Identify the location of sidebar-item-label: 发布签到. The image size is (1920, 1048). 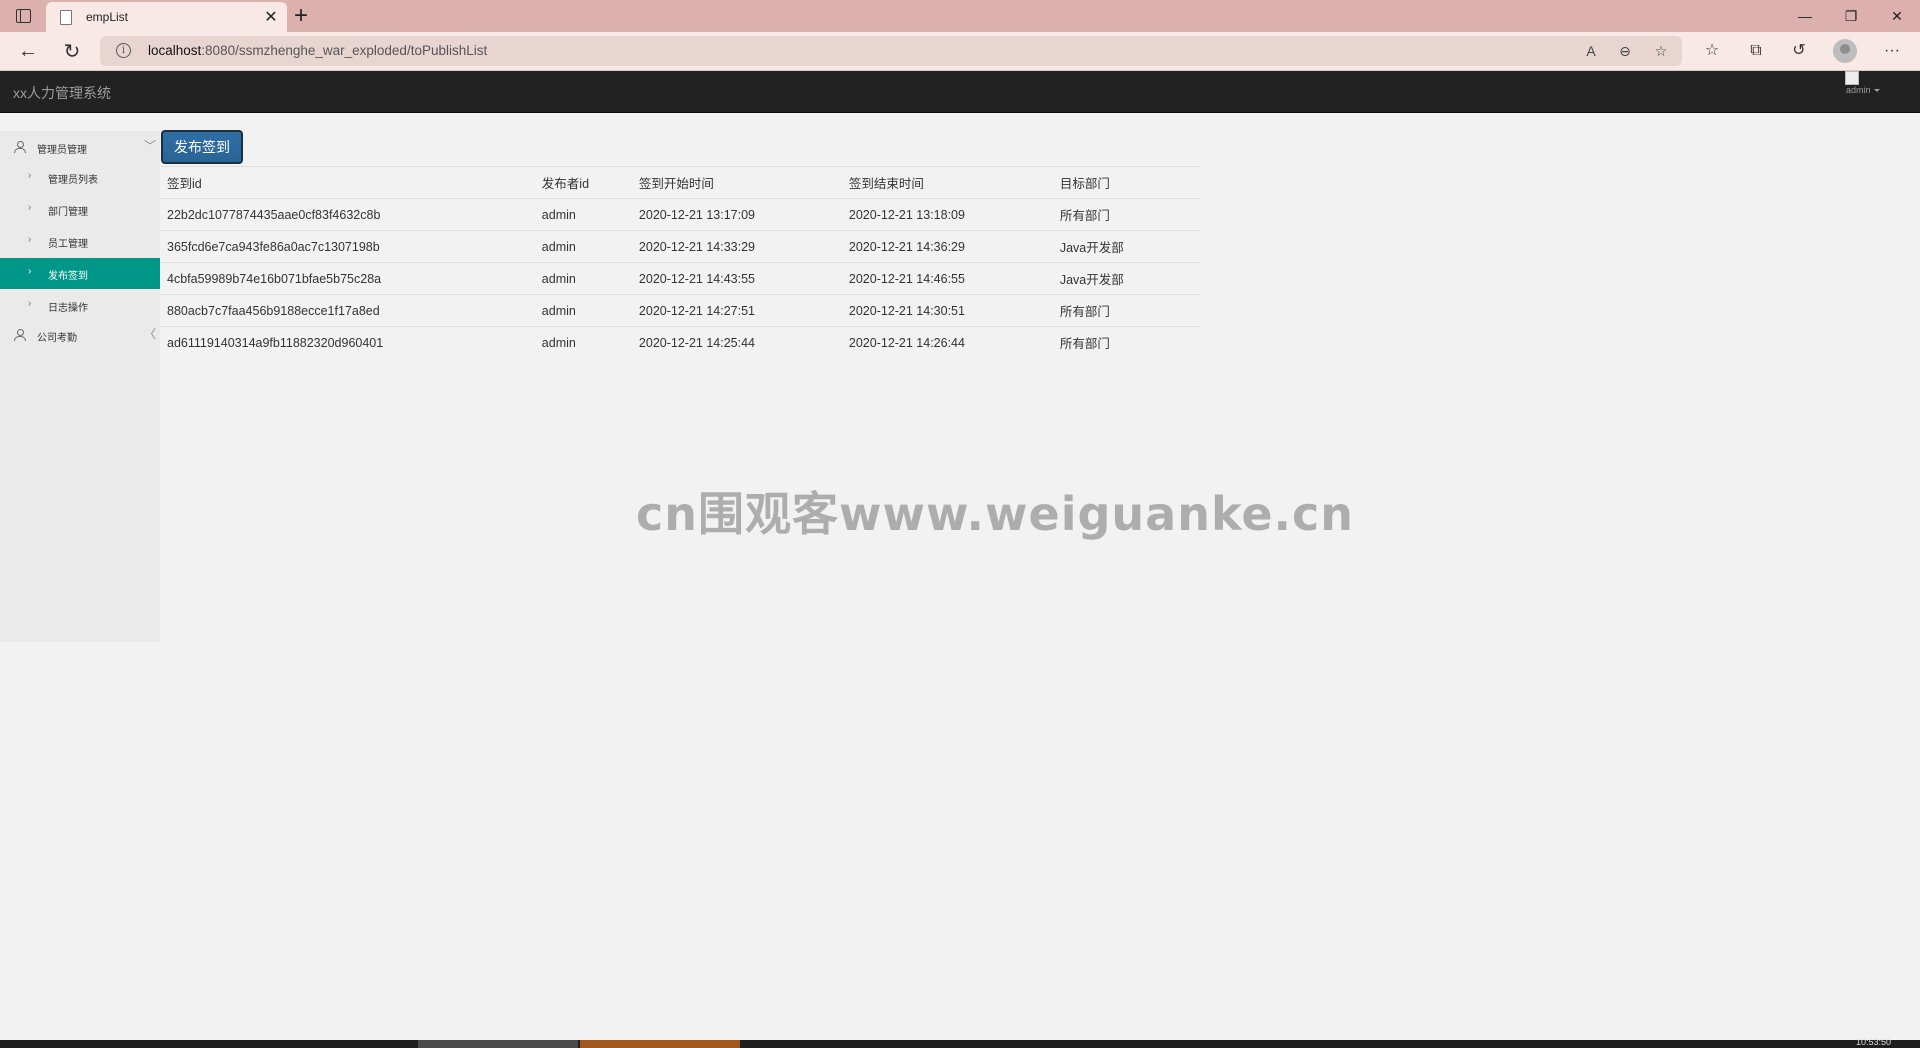
(68, 276).